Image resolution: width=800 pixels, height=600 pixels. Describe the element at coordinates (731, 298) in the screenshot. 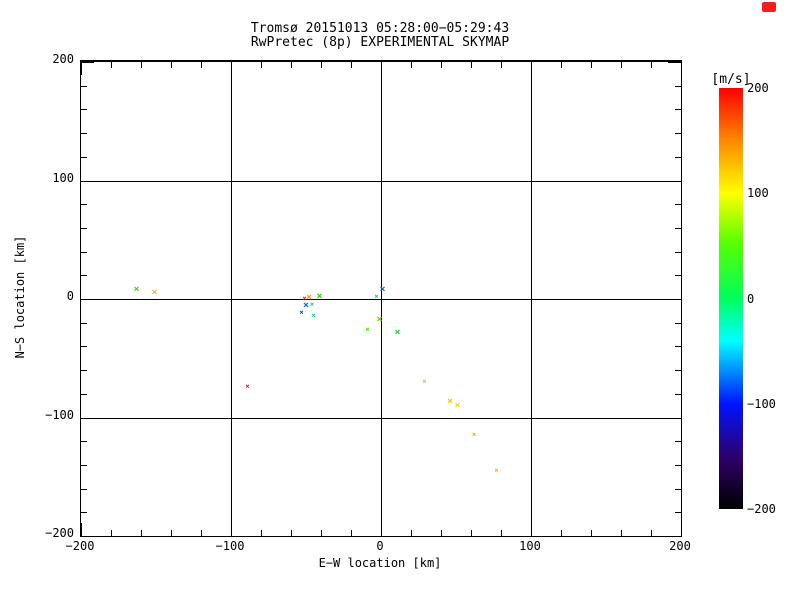

I see `colorbar` at that location.